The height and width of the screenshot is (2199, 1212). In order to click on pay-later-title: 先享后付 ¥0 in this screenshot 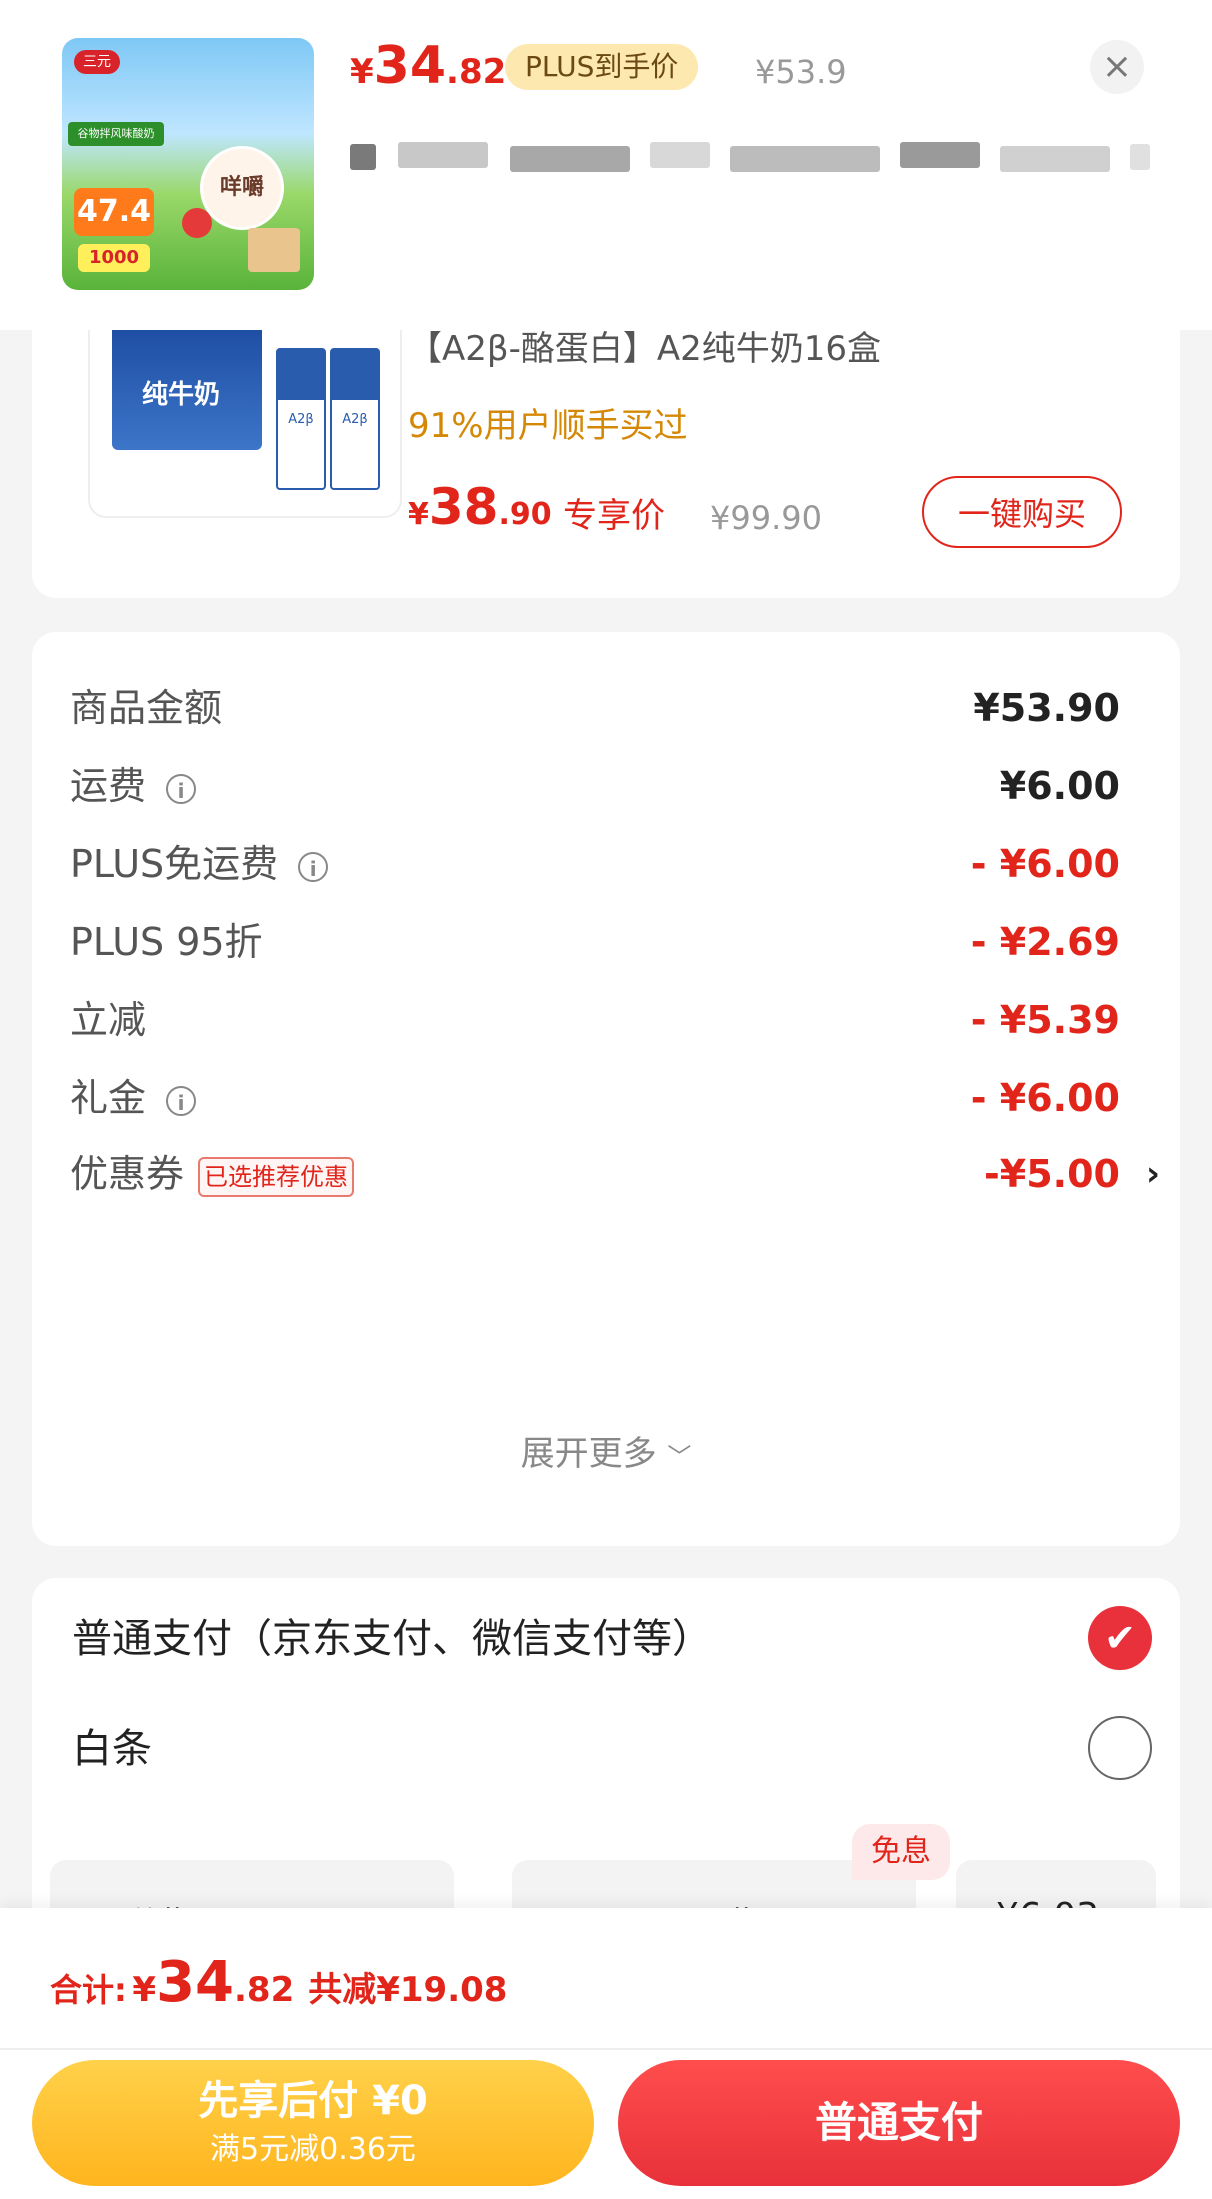, I will do `click(313, 2101)`.